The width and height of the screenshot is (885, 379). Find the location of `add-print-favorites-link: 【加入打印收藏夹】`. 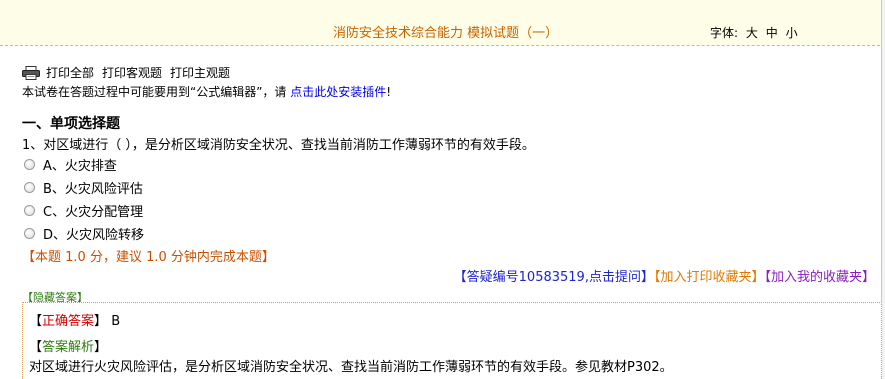

add-print-favorites-link: 【加入打印收藏夹】 is located at coordinates (709, 277).